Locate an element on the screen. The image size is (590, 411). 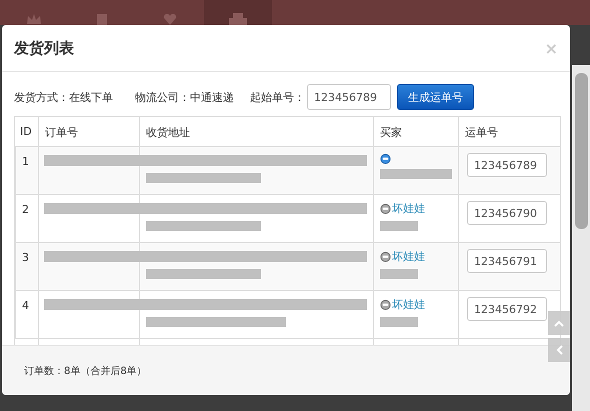
waybill-input: 123456790 is located at coordinates (507, 213).